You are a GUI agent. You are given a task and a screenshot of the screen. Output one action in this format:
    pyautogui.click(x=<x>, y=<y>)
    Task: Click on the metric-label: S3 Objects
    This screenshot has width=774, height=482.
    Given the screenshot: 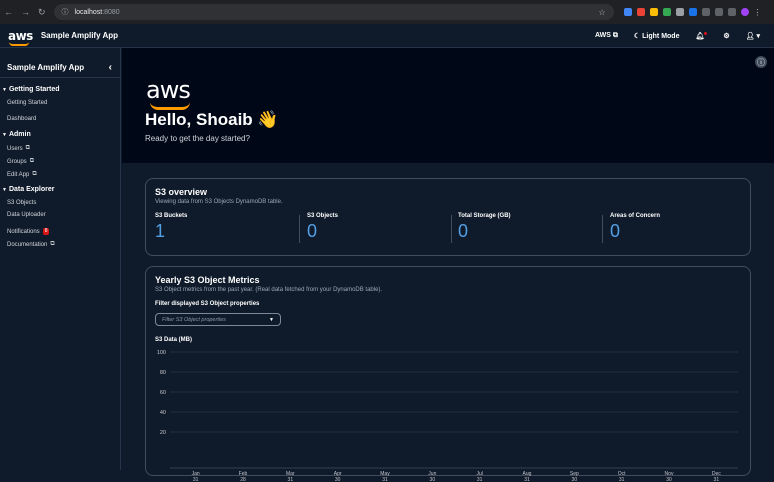 What is the action you would take?
    pyautogui.click(x=323, y=216)
    